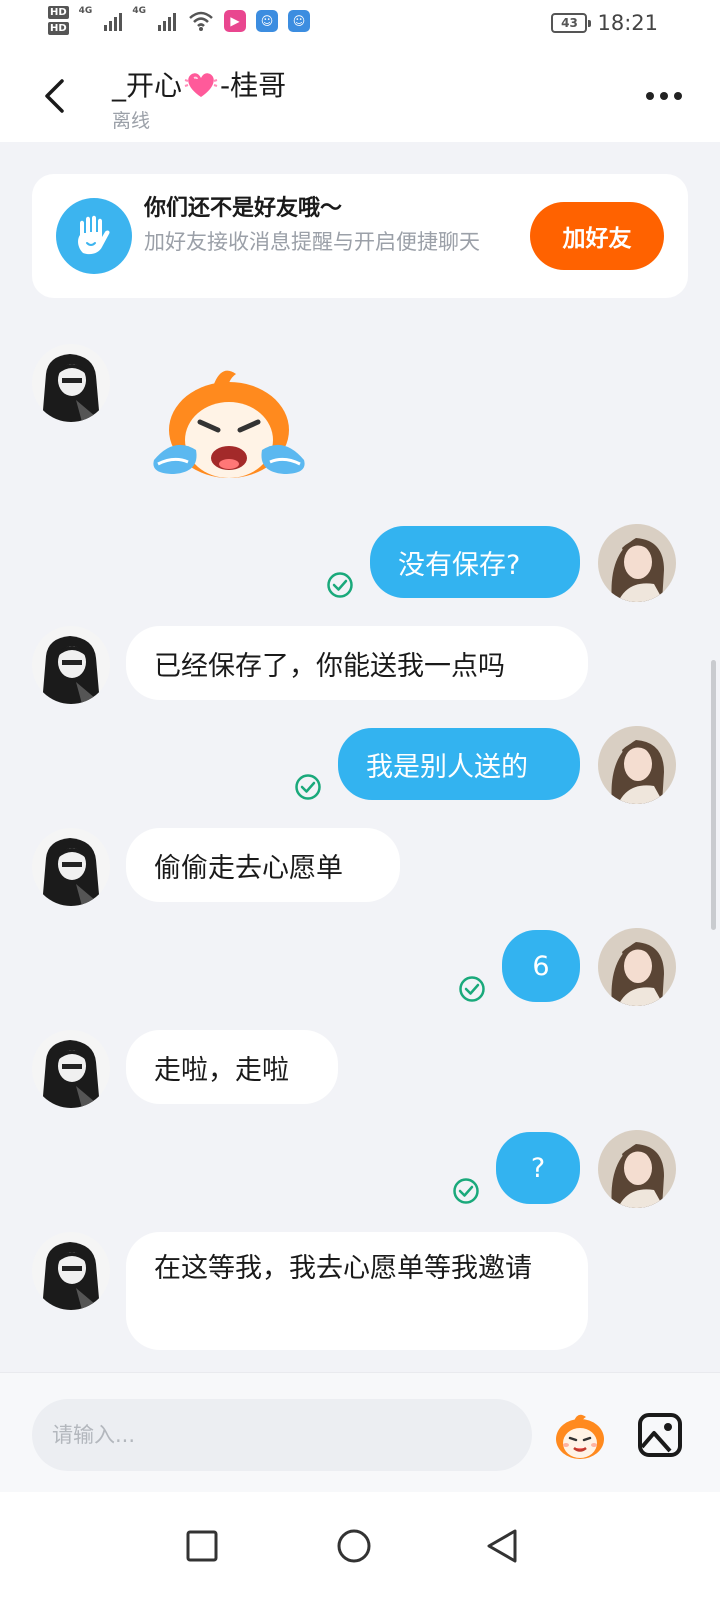  What do you see at coordinates (229, 425) in the screenshot?
I see `crying-cartoon-sticker` at bounding box center [229, 425].